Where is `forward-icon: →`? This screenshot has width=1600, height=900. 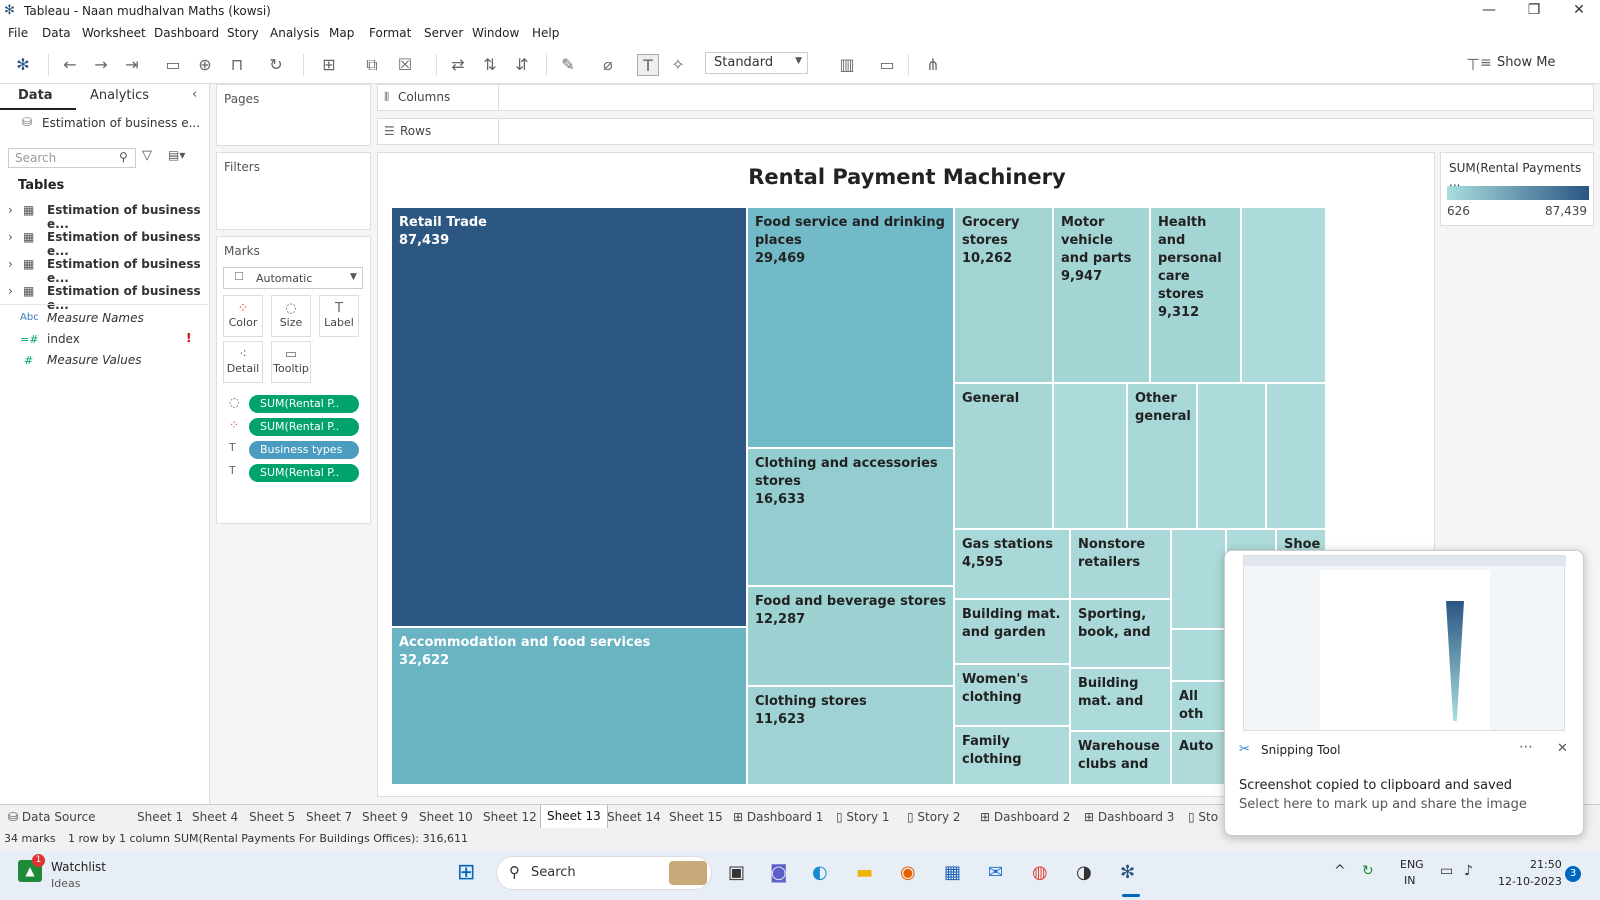
forward-icon: → is located at coordinates (101, 65).